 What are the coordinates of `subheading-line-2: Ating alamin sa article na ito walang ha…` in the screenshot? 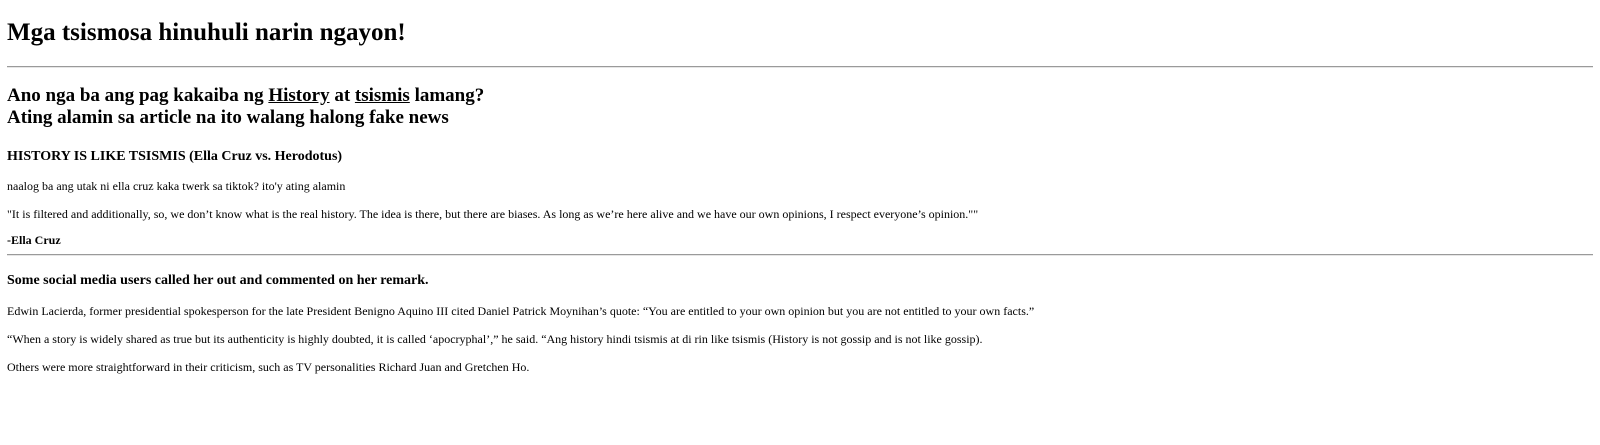 It's located at (228, 117).